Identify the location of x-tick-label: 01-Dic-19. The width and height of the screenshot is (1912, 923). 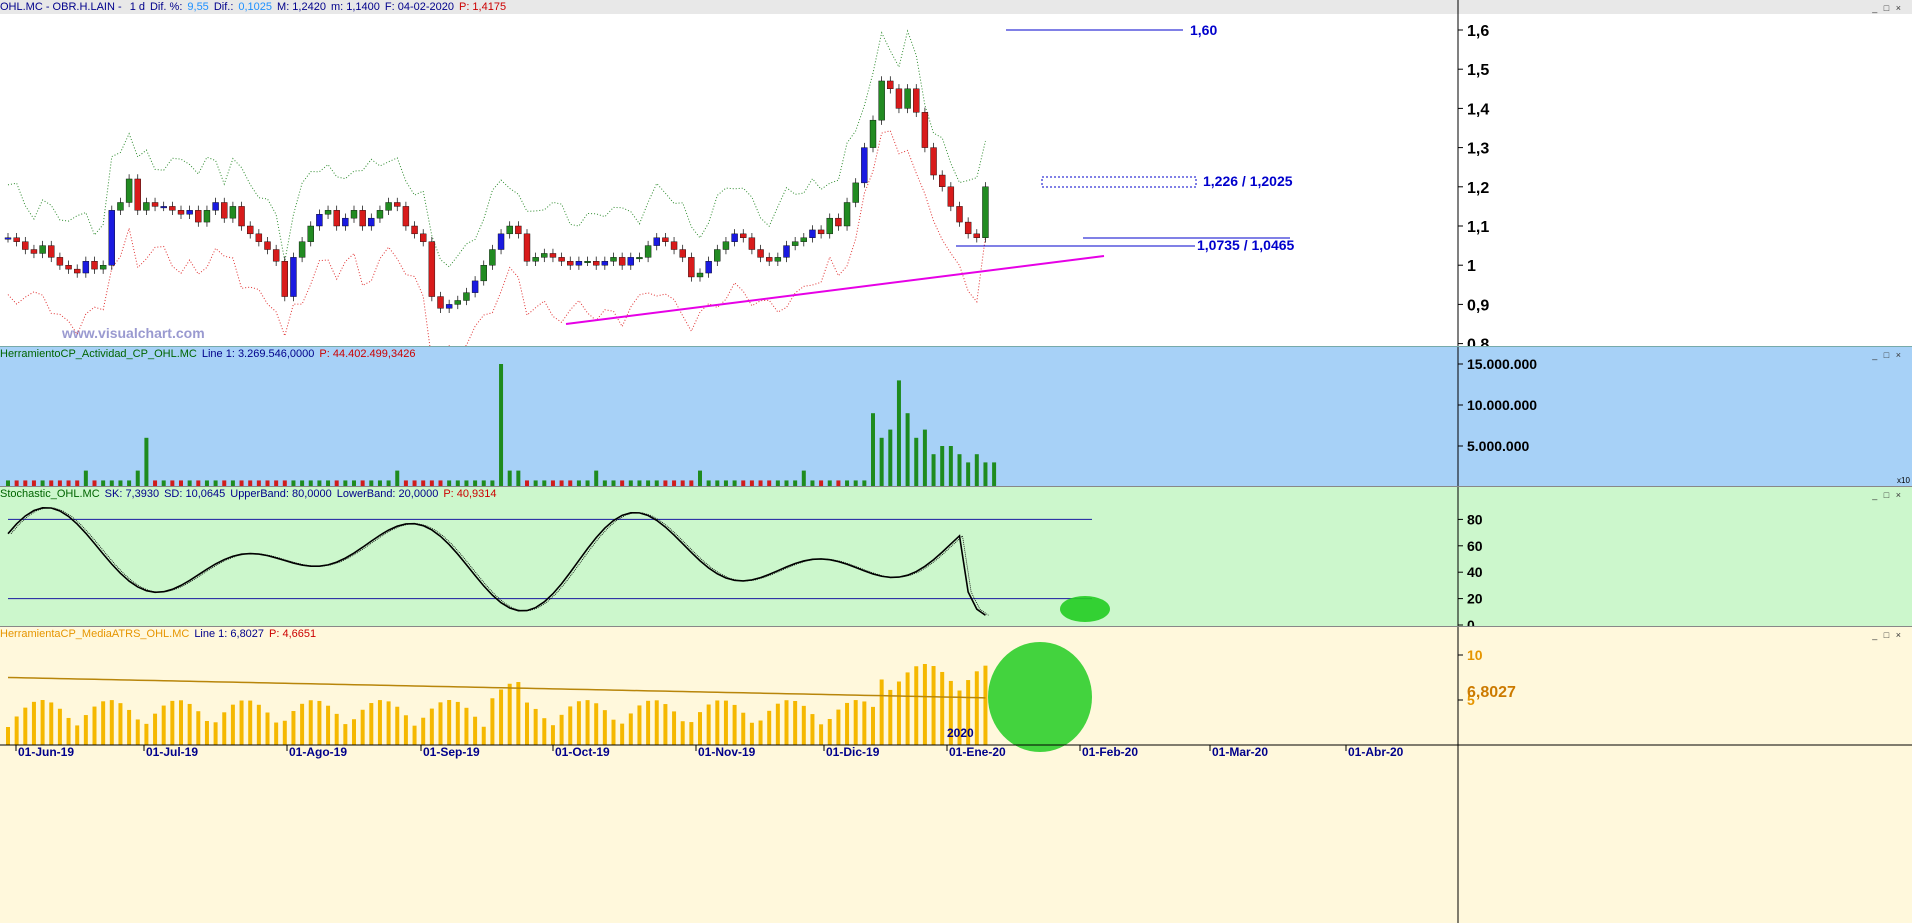
(853, 752).